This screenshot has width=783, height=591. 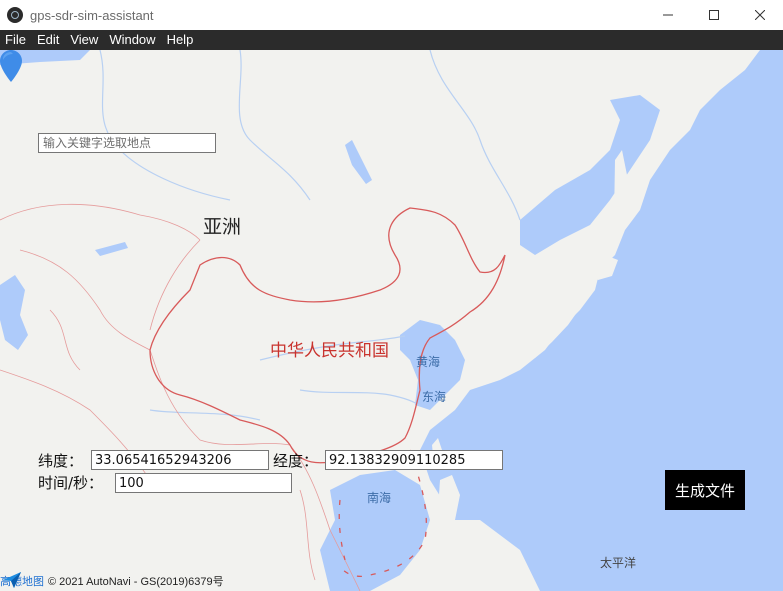 I want to click on map-label-china: 中华人民共和国, so click(x=329, y=351).